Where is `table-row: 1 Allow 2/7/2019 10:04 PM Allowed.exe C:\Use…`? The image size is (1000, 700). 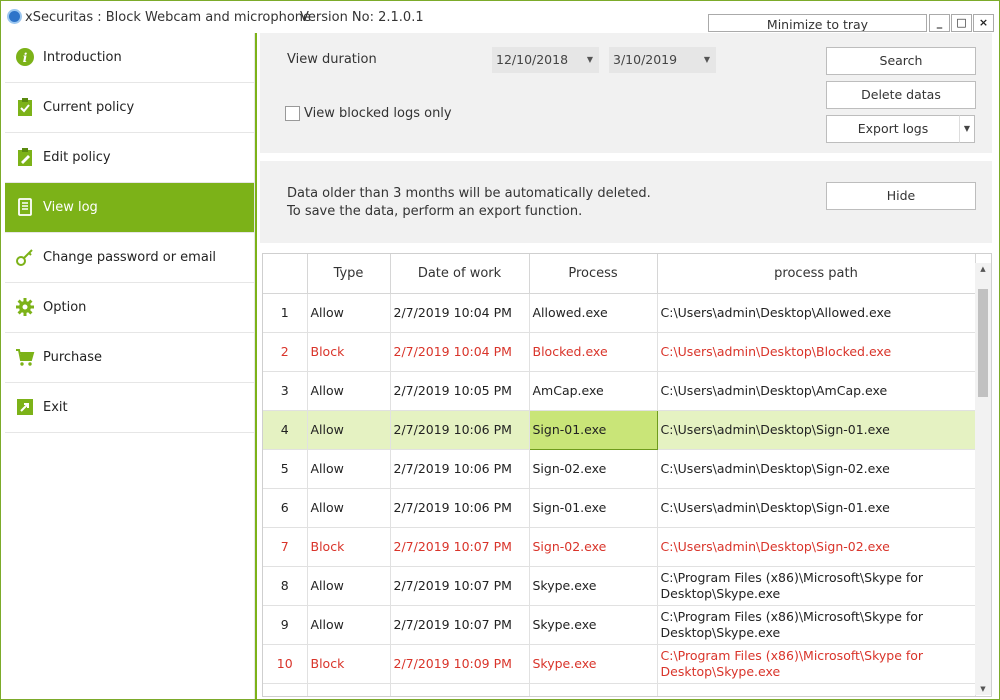 table-row: 1 Allow 2/7/2019 10:04 PM Allowed.exe C:\Use… is located at coordinates (619, 313).